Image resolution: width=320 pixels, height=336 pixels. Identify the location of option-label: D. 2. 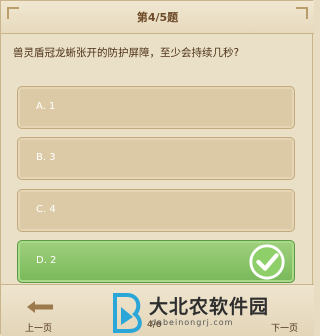
(46, 260).